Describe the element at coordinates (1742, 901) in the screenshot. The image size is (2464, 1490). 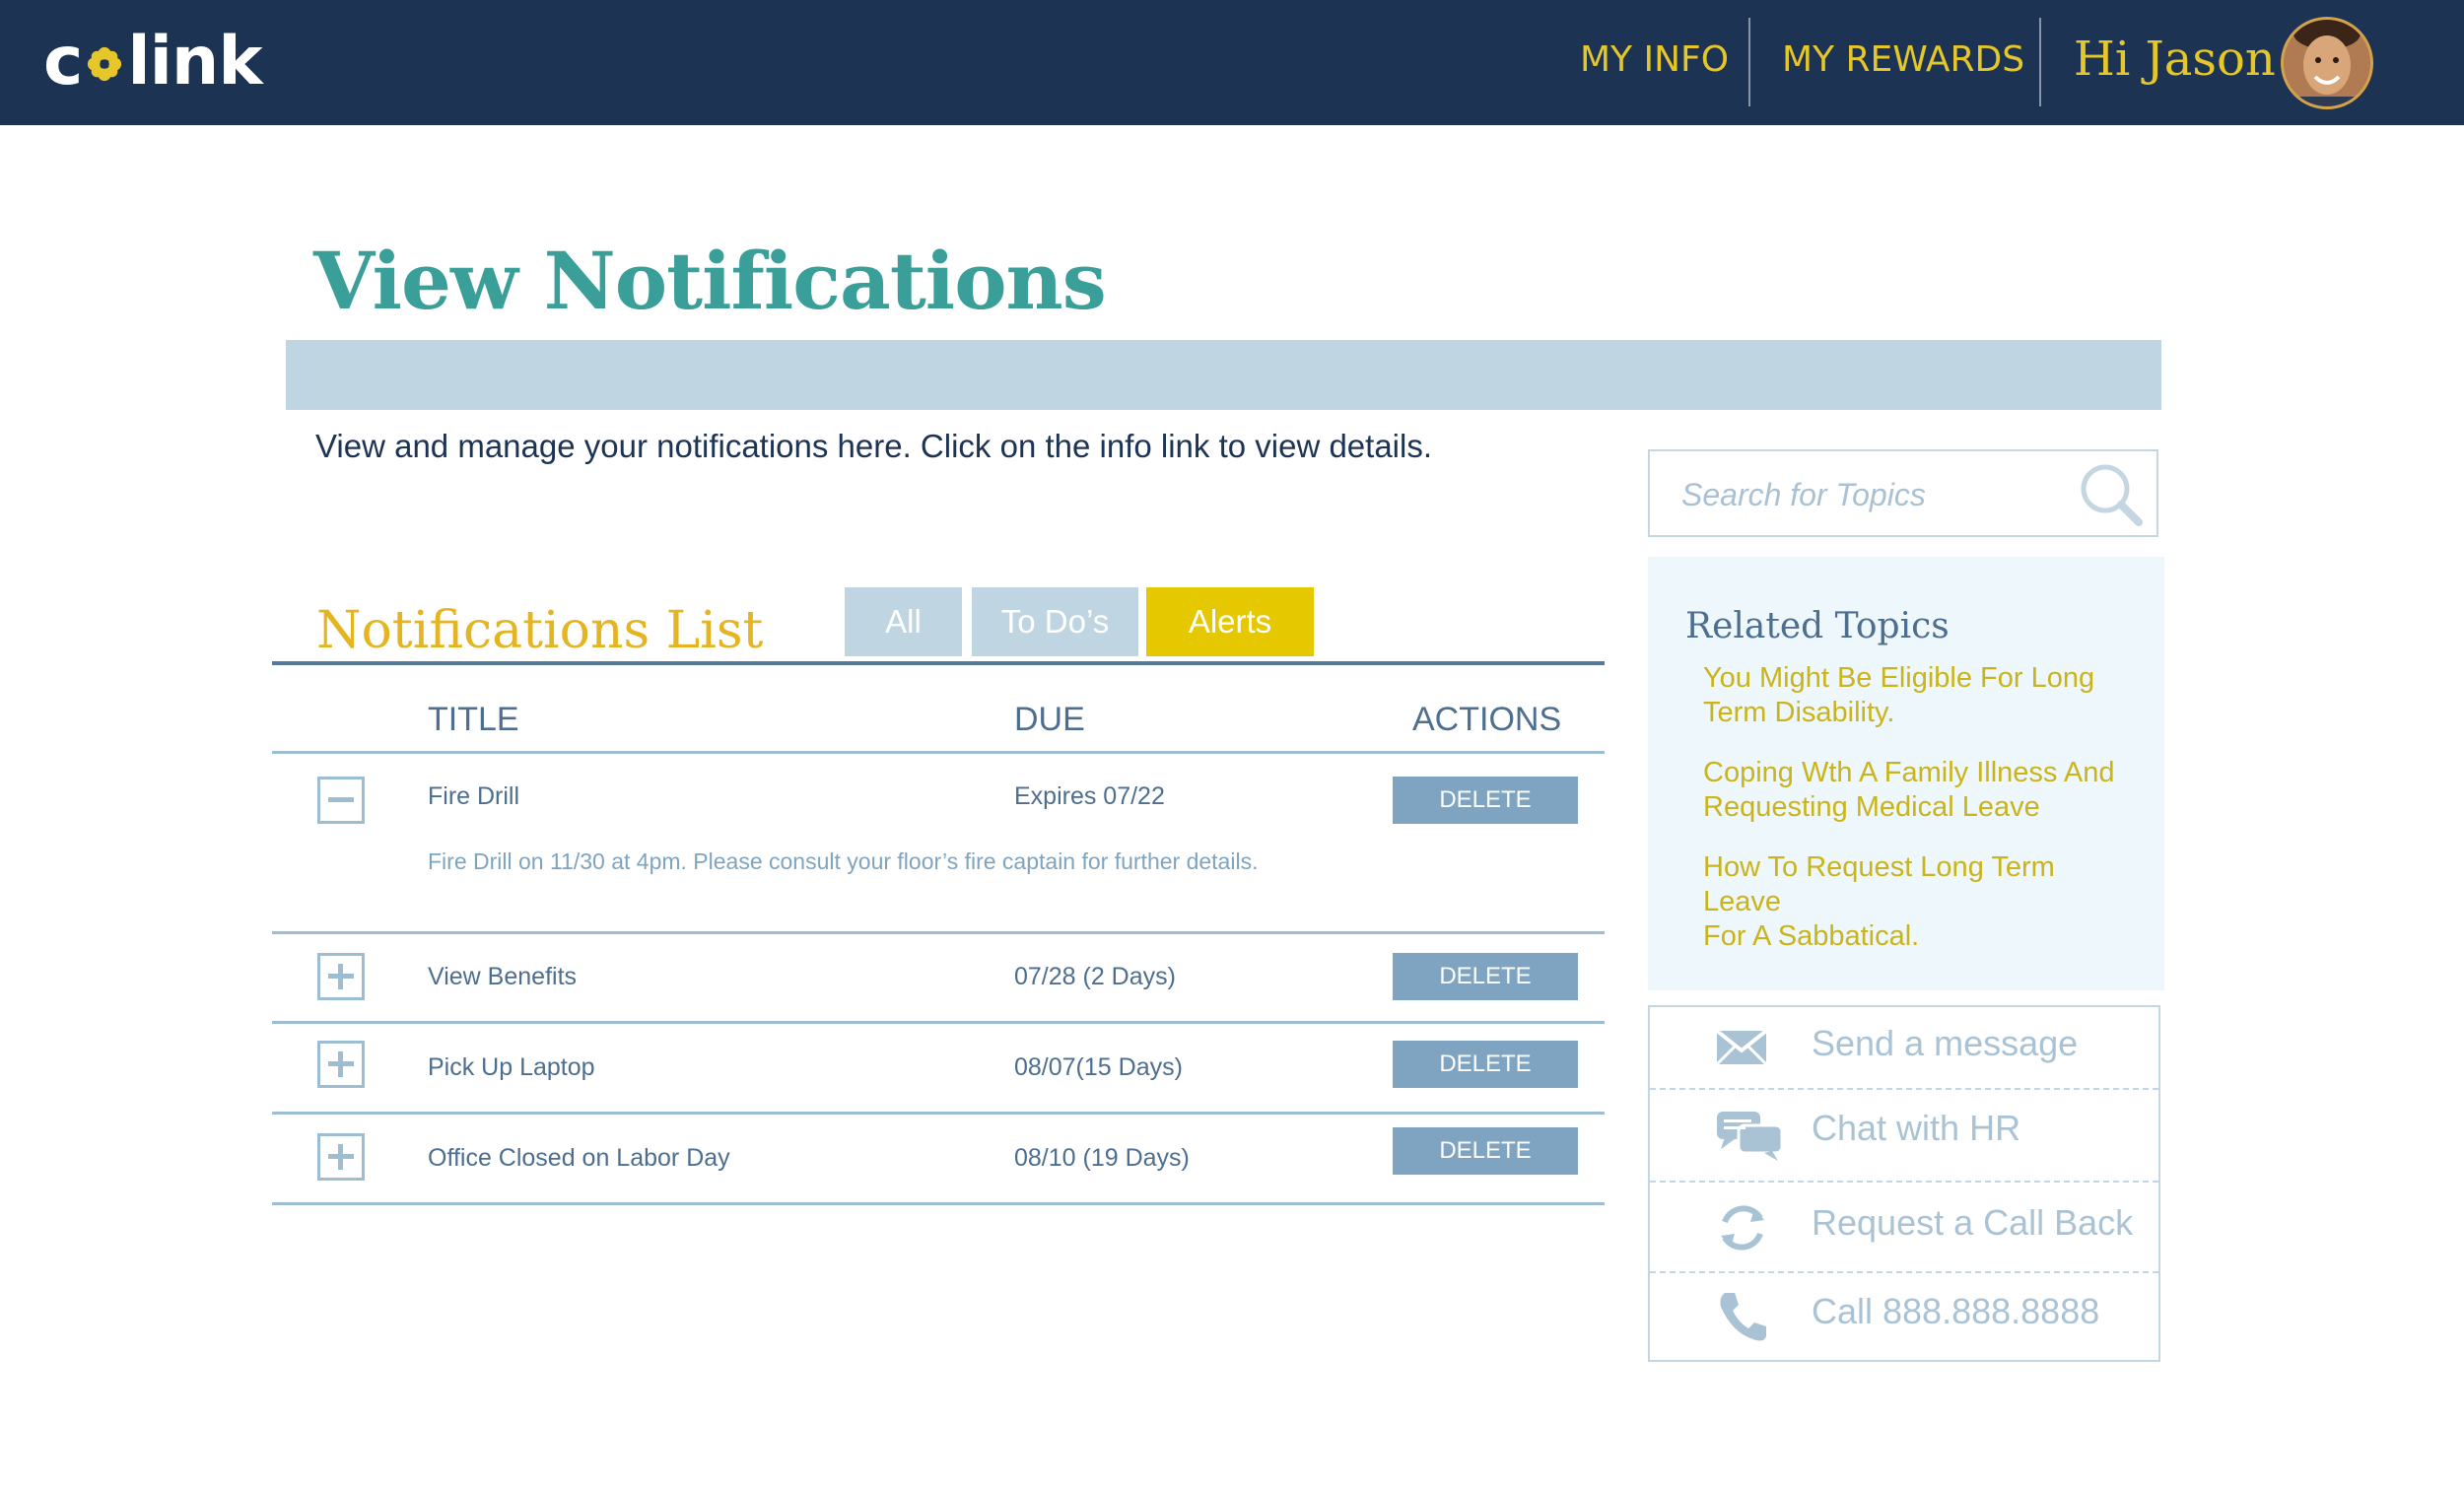
I see `related-topic-line: Leave` at that location.